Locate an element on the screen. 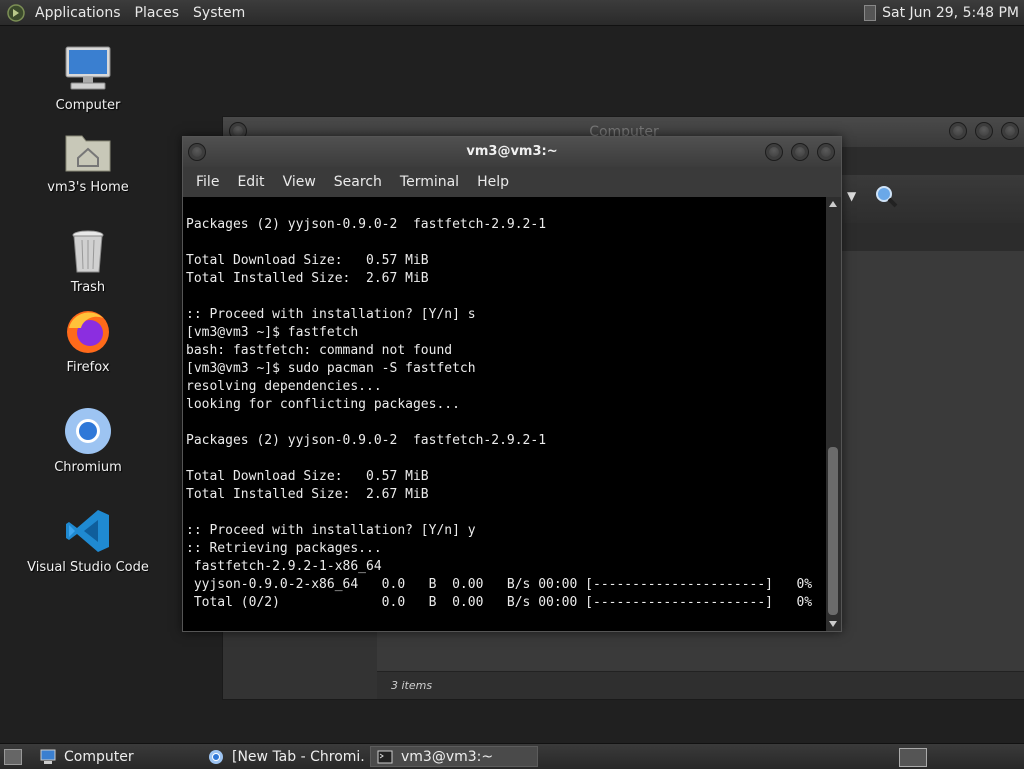  trash-icon is located at coordinates (88, 251).